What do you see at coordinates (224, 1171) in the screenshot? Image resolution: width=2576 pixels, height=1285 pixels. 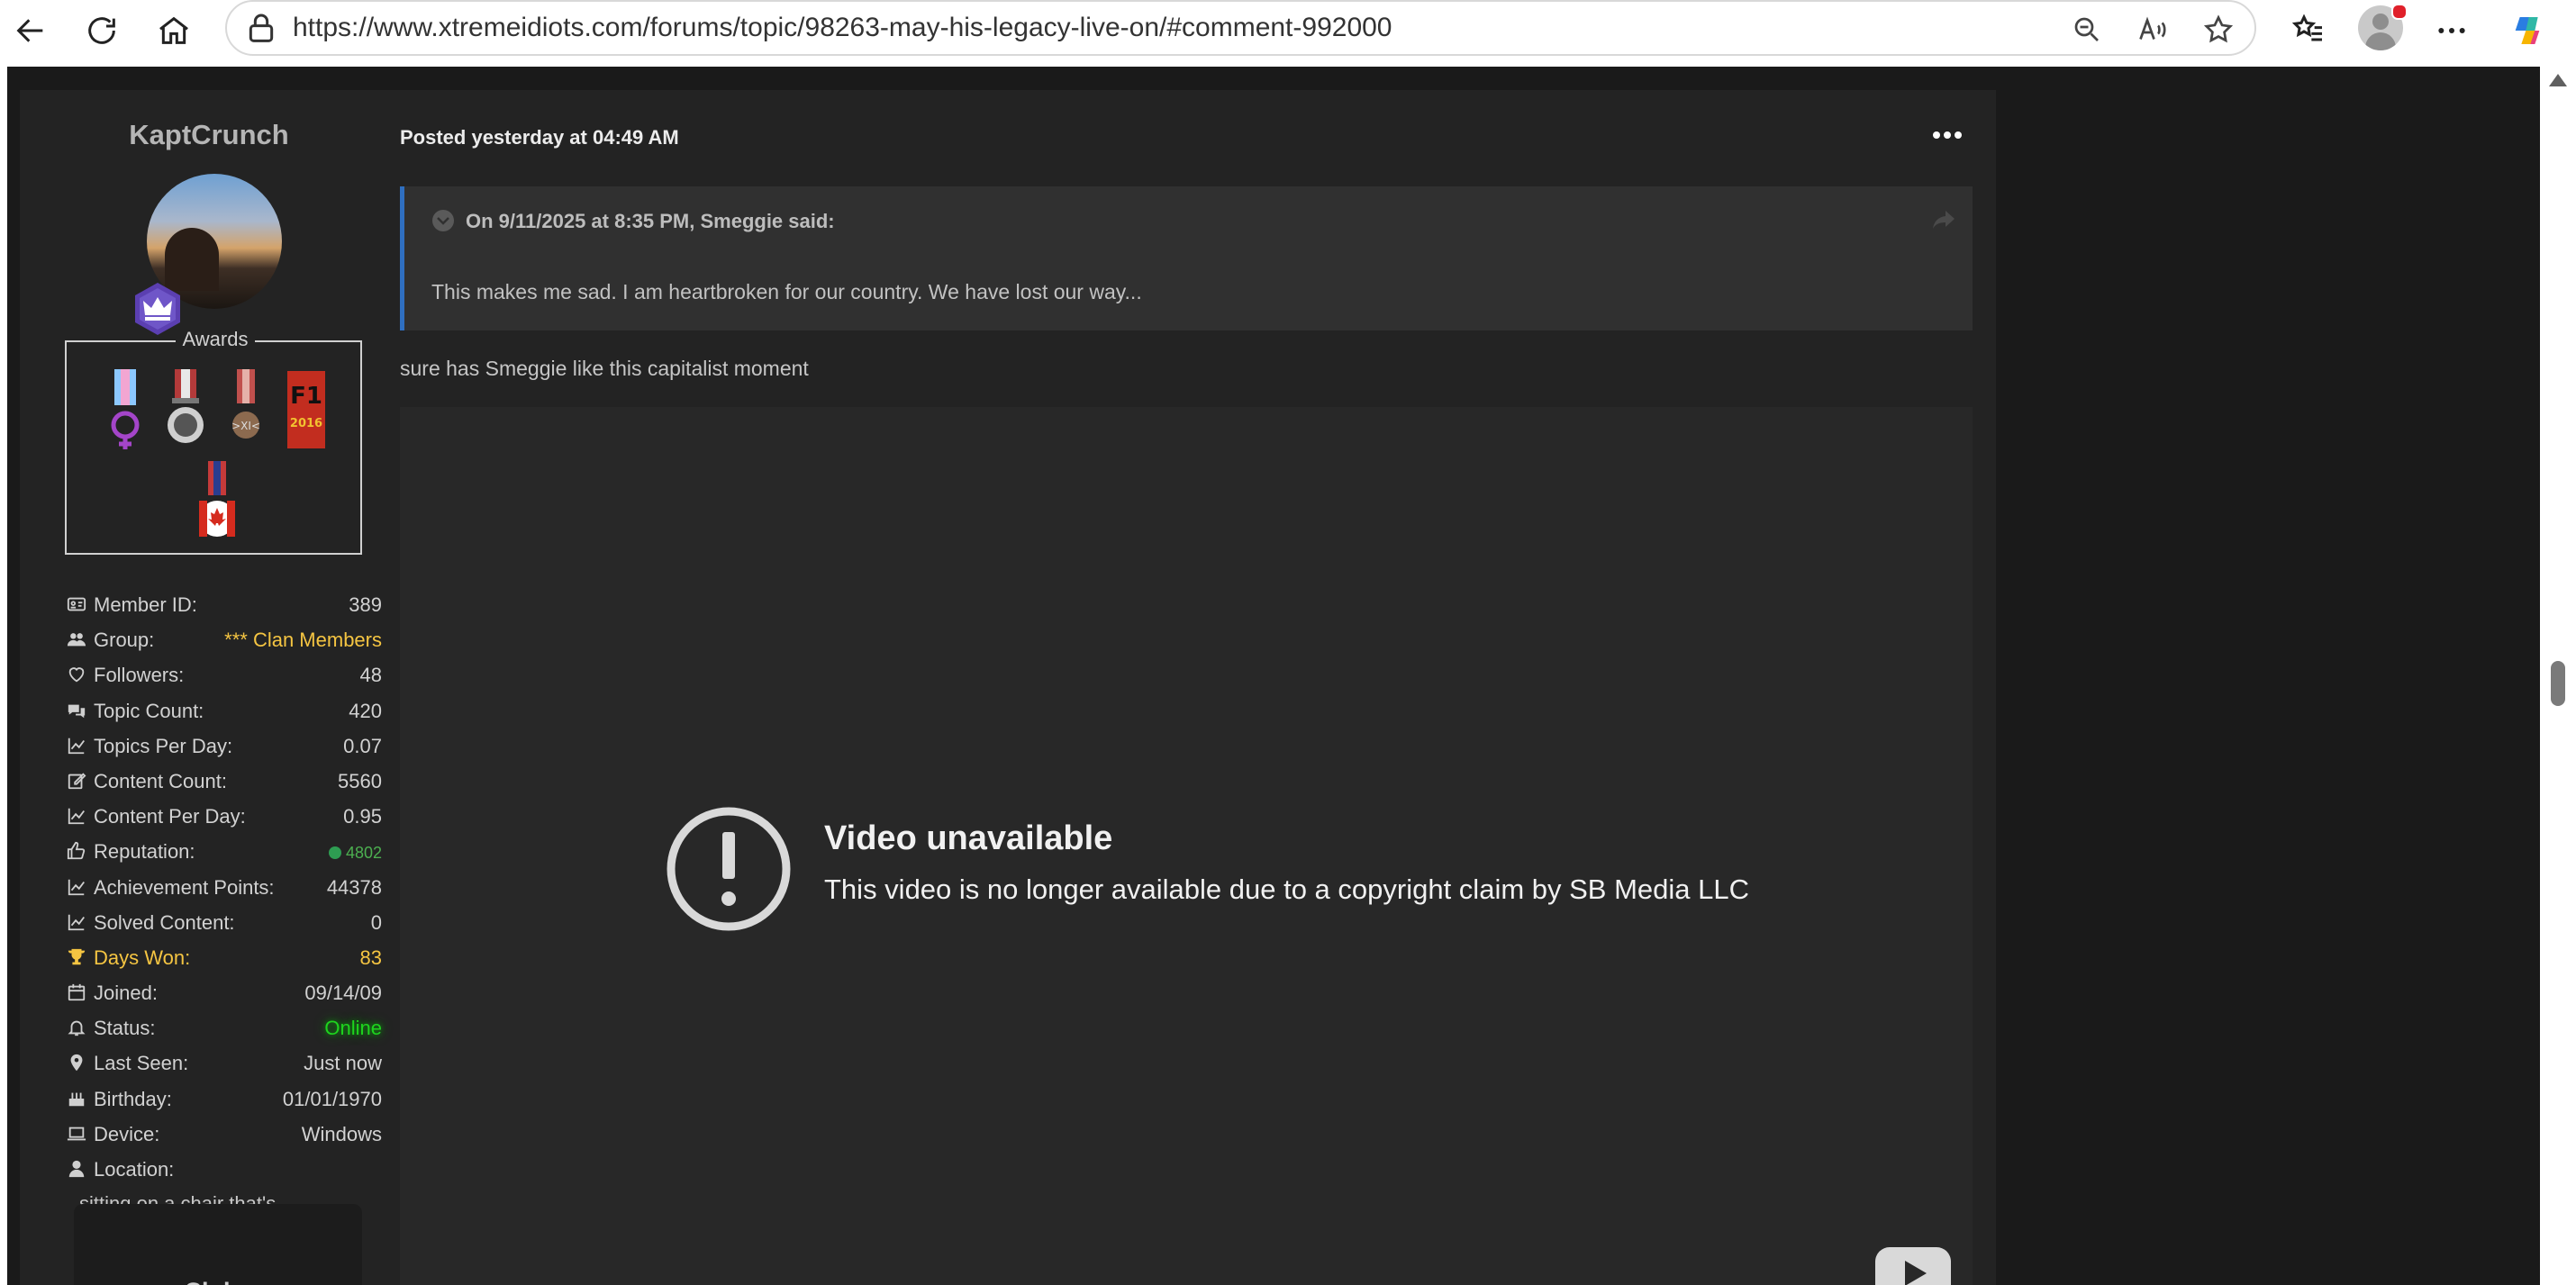 I see `stat-location: Location:` at bounding box center [224, 1171].